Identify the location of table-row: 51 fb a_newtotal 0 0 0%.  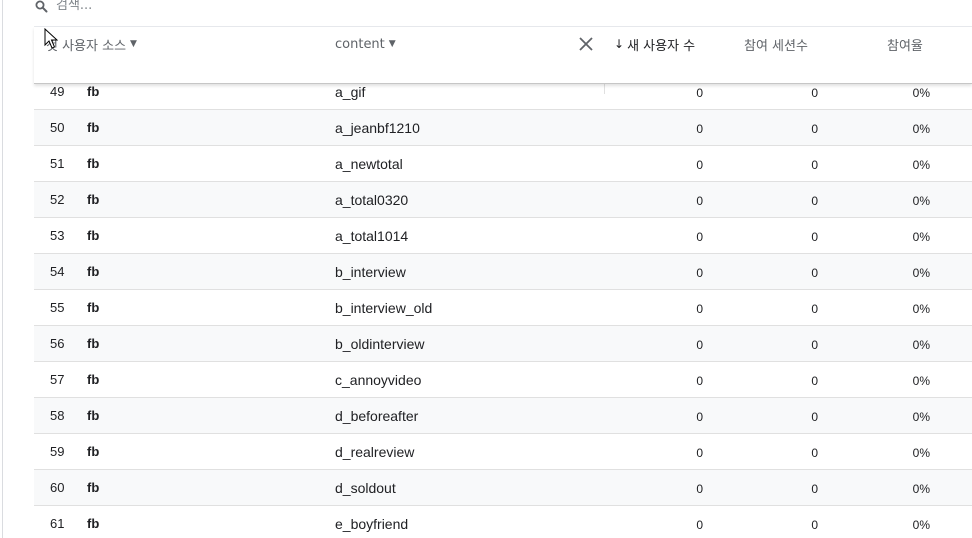
(503, 164).